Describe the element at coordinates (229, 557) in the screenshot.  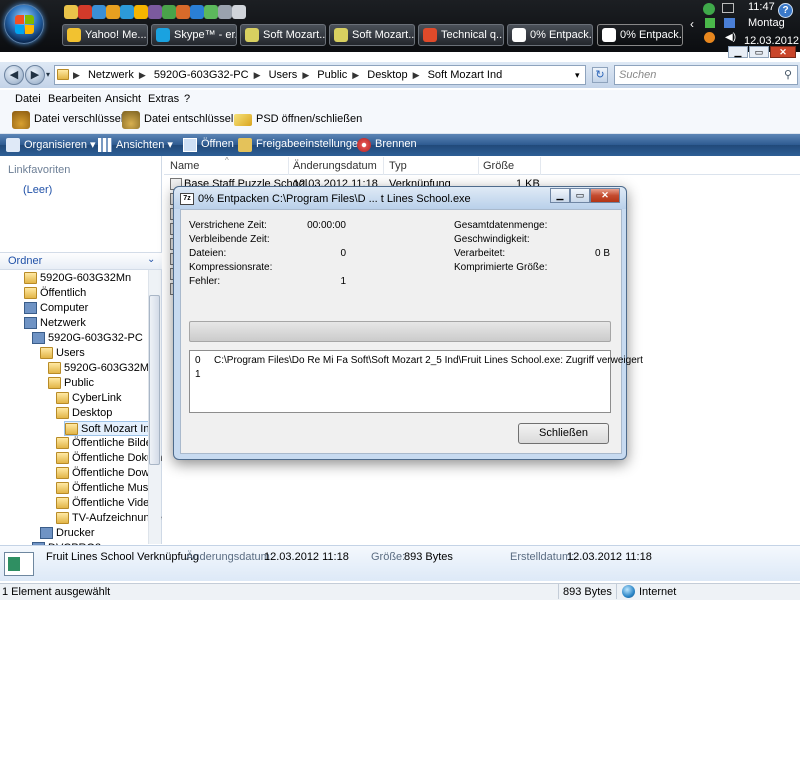
I see `details-modified-label: Änderungsdatum:` at that location.